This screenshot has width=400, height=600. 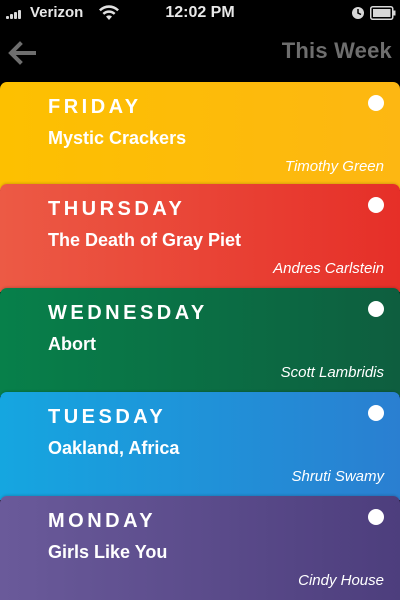 I want to click on battery-icon, so click(x=383, y=13).